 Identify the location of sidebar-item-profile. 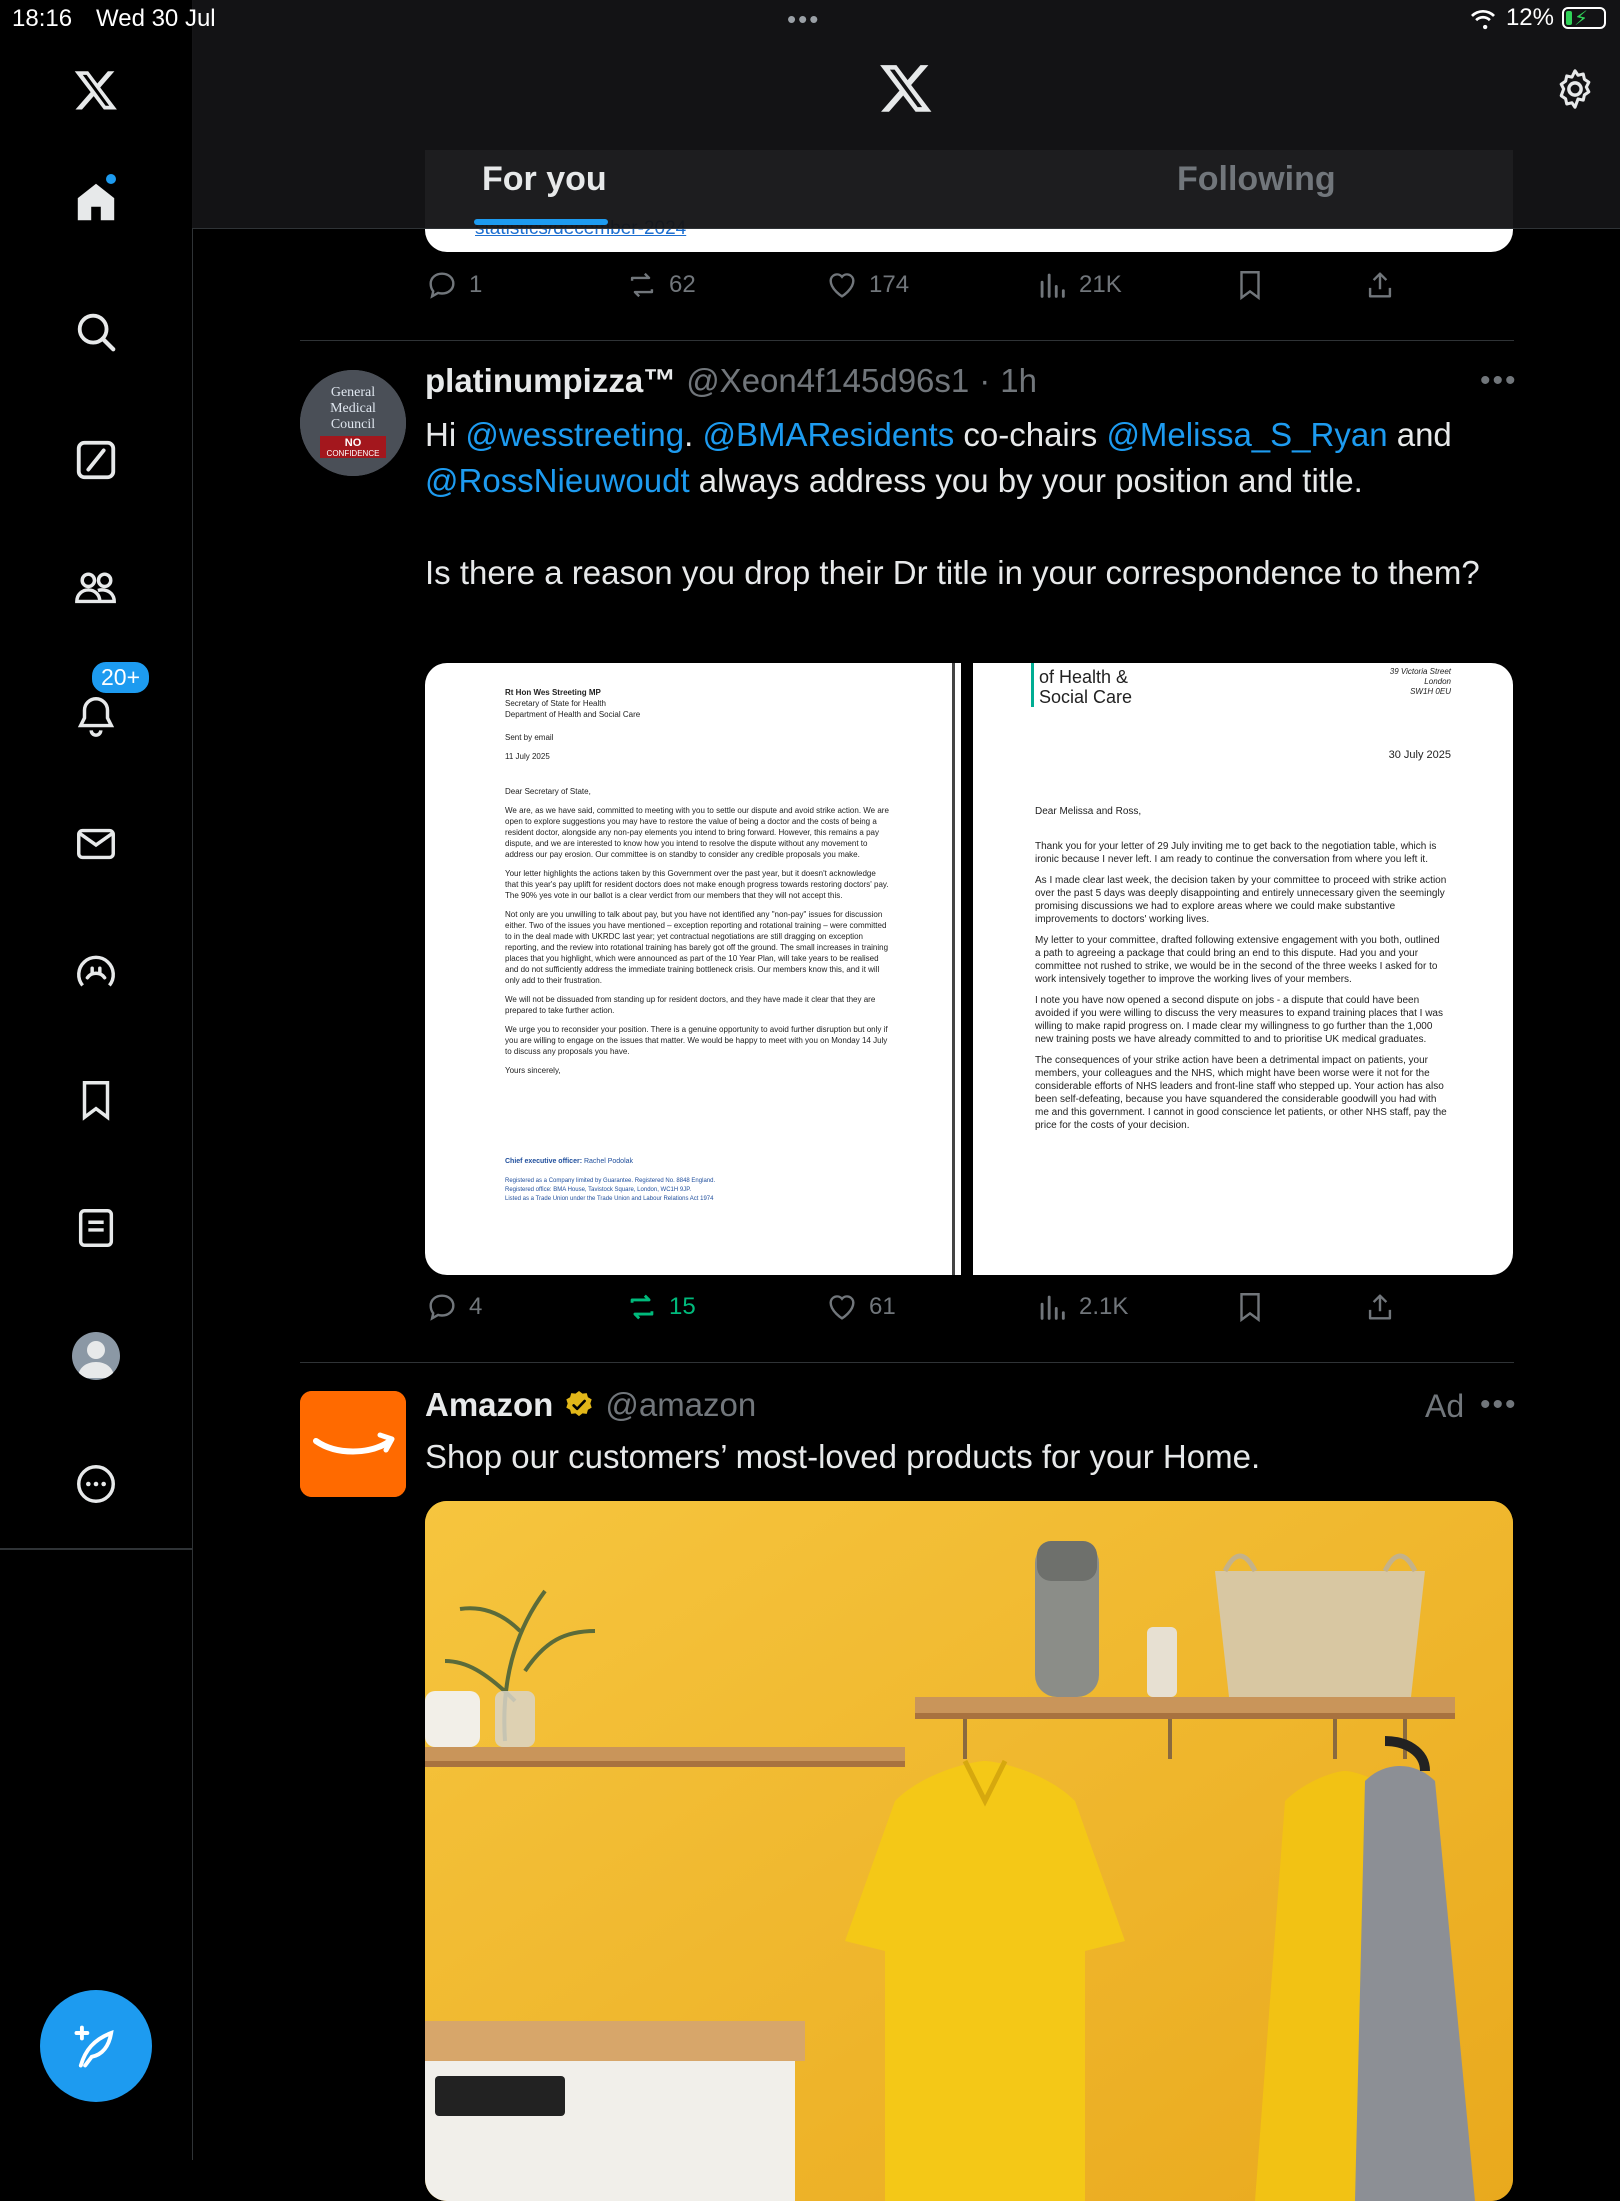
(96, 1356).